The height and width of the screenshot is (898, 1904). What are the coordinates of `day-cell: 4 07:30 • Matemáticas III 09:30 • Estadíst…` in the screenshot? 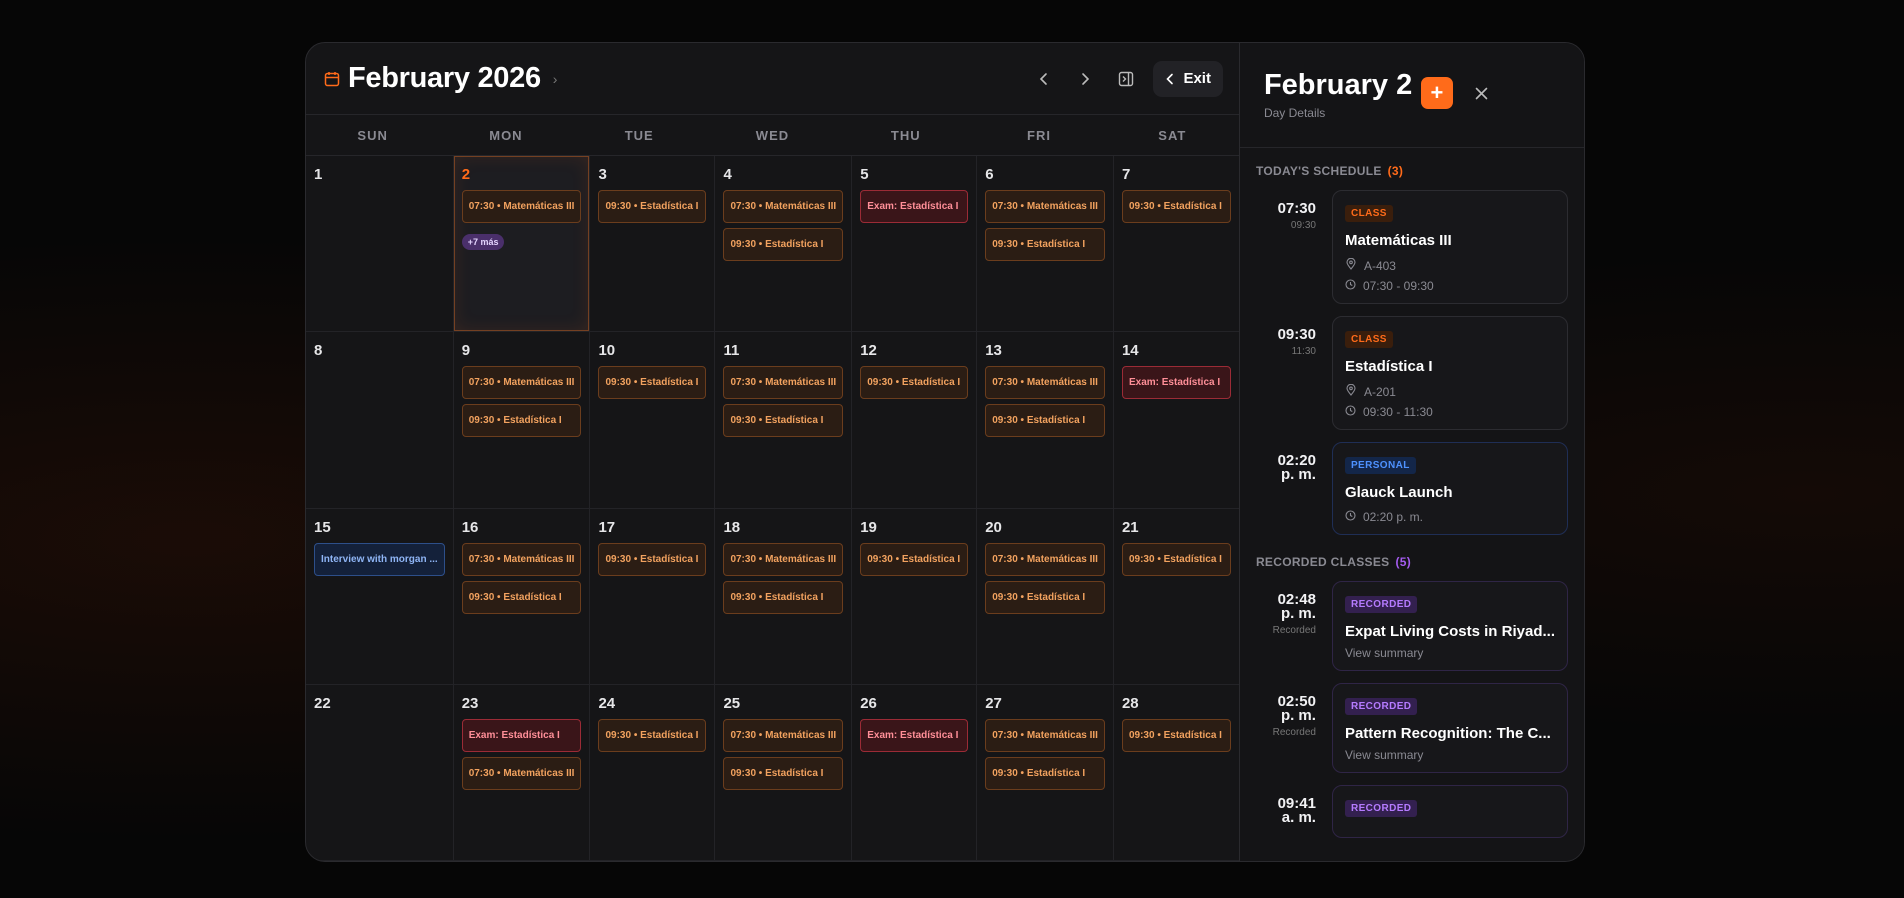 It's located at (784, 244).